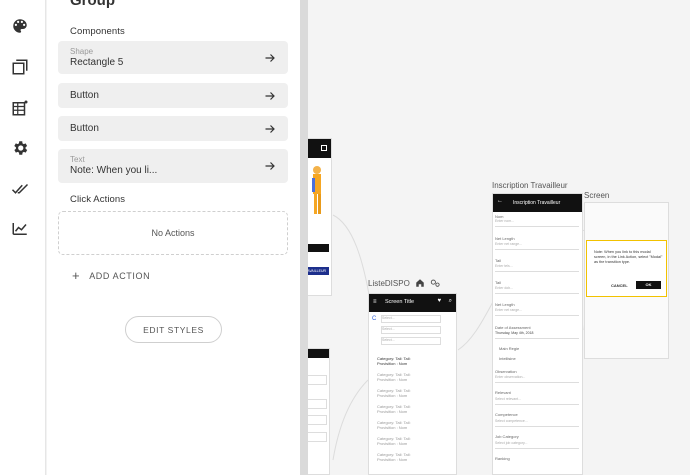  Describe the element at coordinates (120, 275) in the screenshot. I see `add-action-label: ADD ACTION` at that location.